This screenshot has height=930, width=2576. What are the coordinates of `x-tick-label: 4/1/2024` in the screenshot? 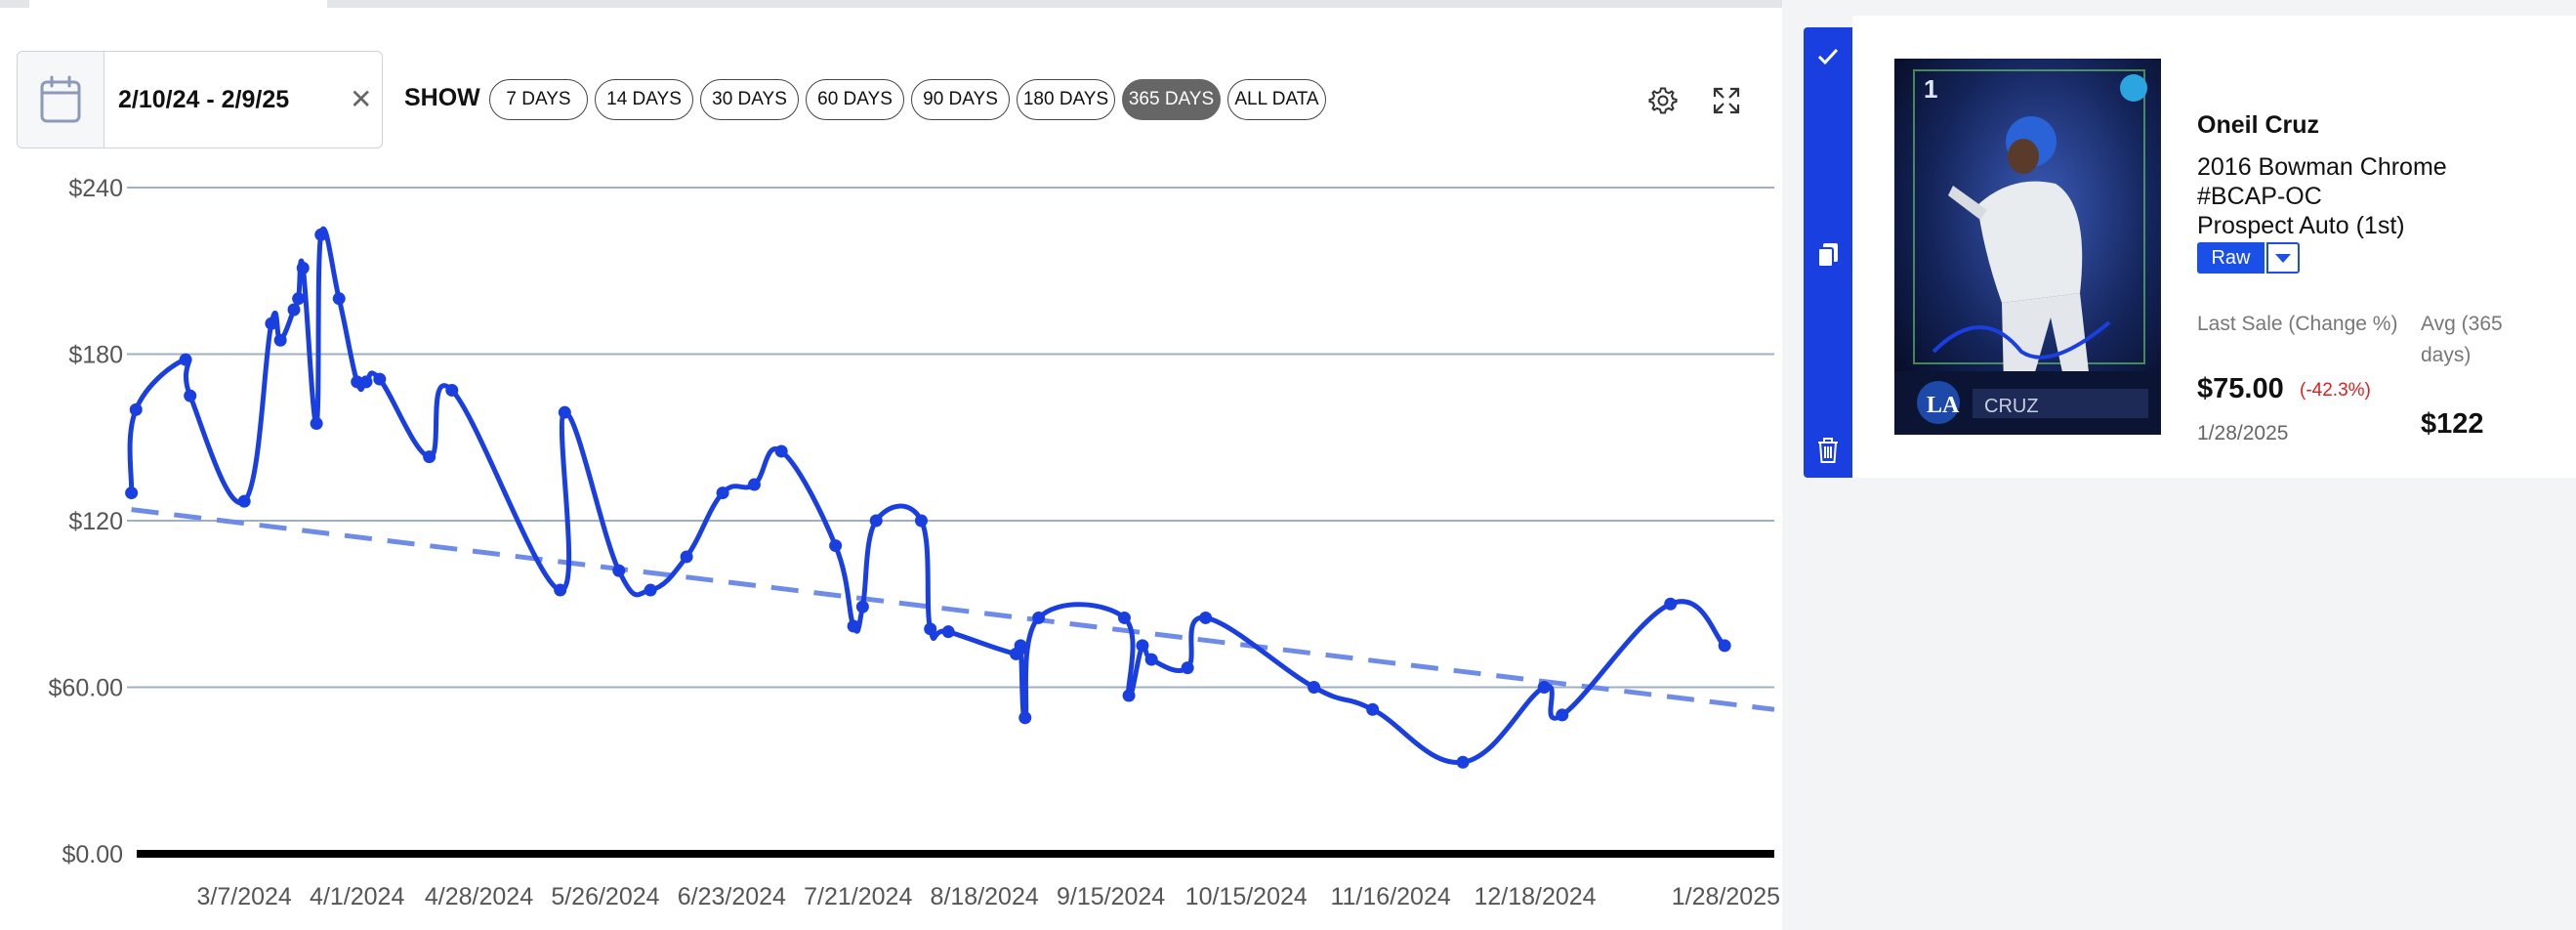 It's located at (357, 896).